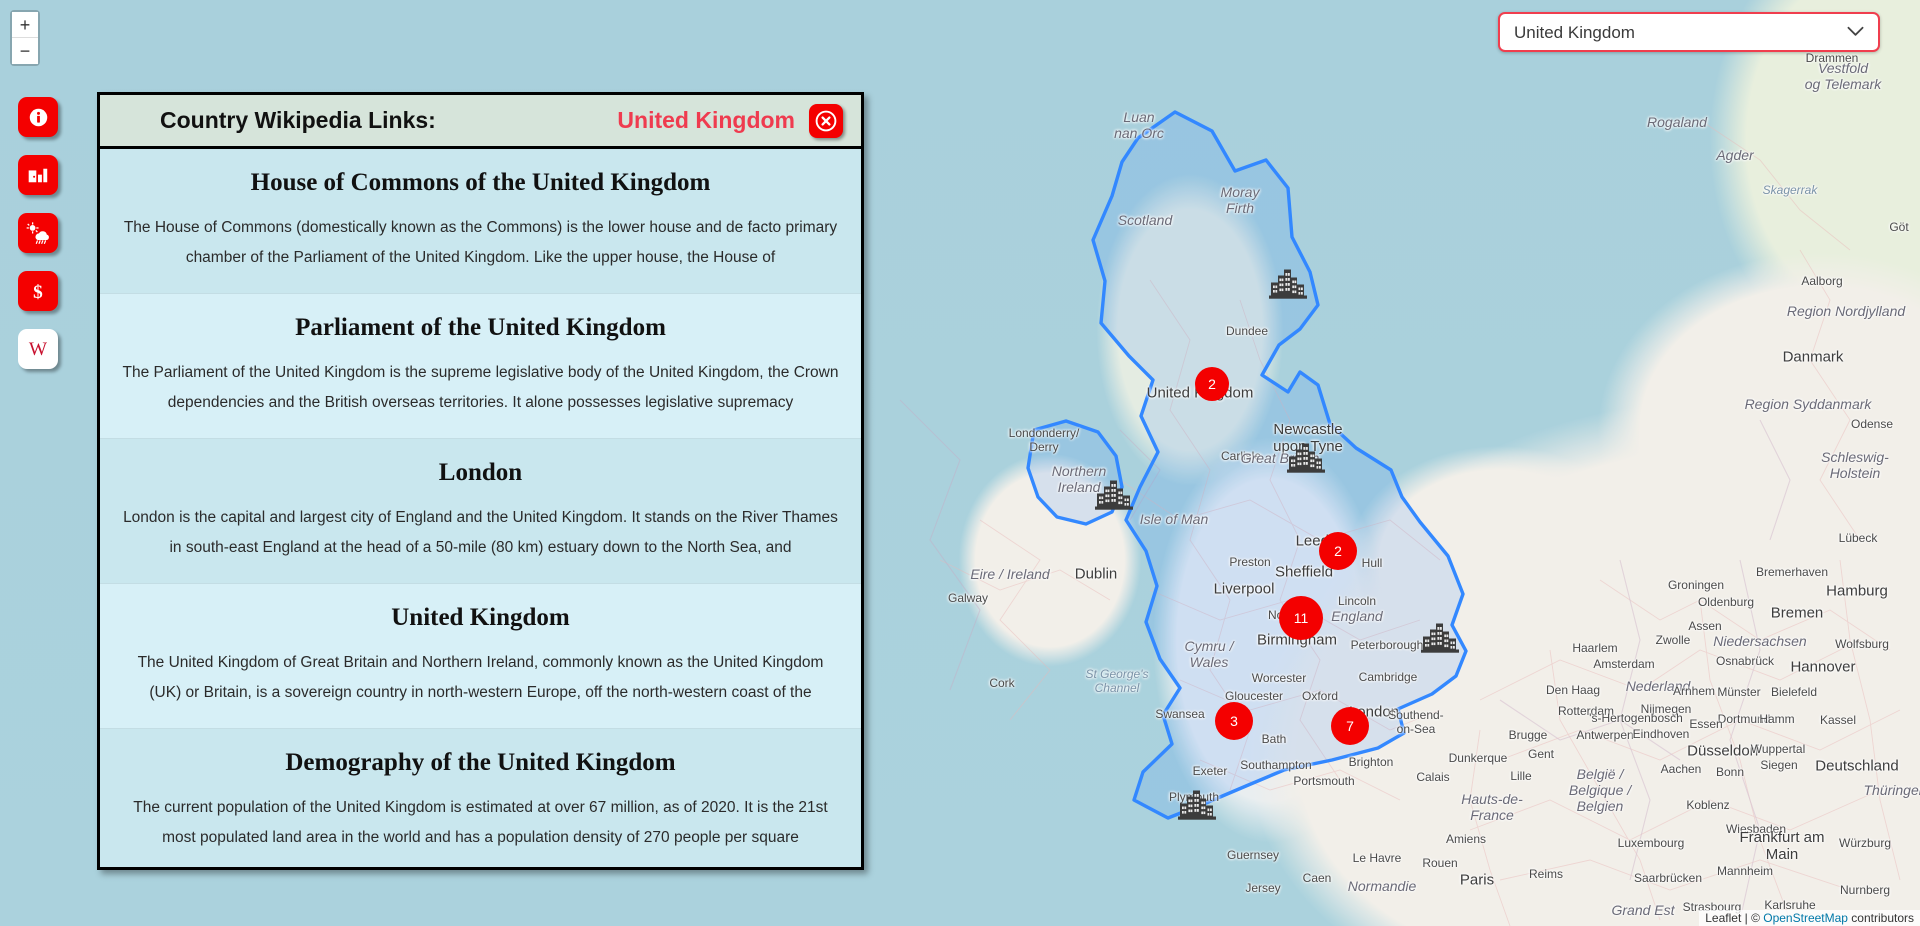 Image resolution: width=1920 pixels, height=926 pixels. I want to click on panel-country-name: United Kingdom, so click(706, 120).